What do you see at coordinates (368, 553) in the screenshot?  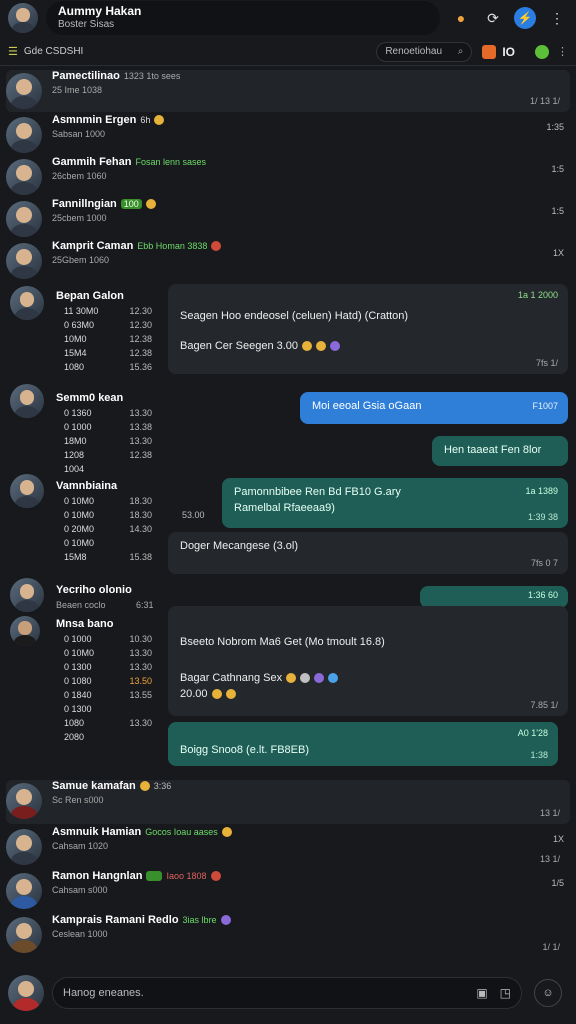 I see `message-bubble: Doger Mecangese (3.ol) 7fs 0 7` at bounding box center [368, 553].